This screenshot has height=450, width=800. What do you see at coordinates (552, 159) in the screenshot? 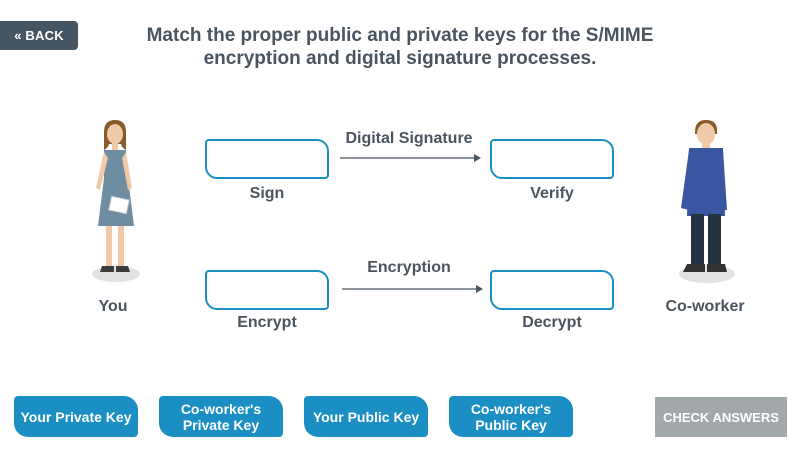
I see `verify-drop-slot` at bounding box center [552, 159].